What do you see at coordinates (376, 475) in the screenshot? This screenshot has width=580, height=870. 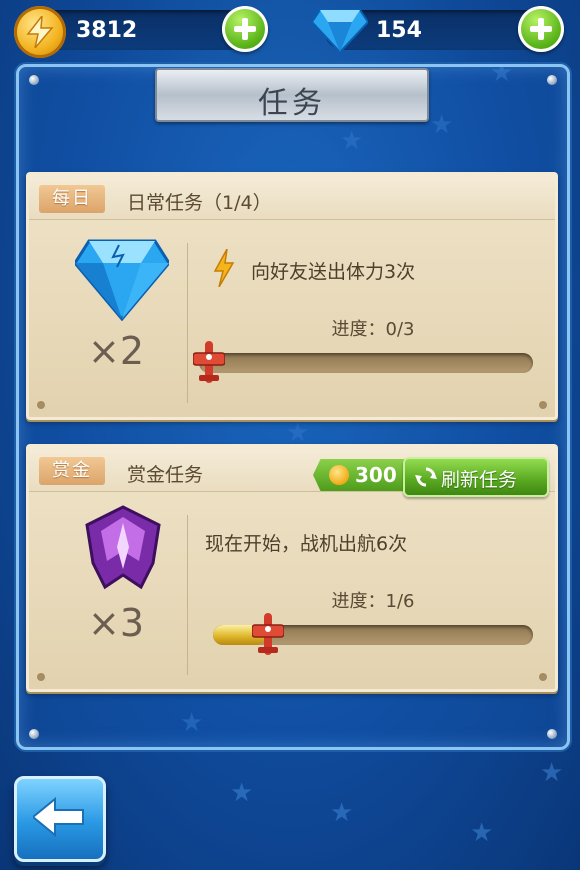 I see `refresh-cost-value: 300` at bounding box center [376, 475].